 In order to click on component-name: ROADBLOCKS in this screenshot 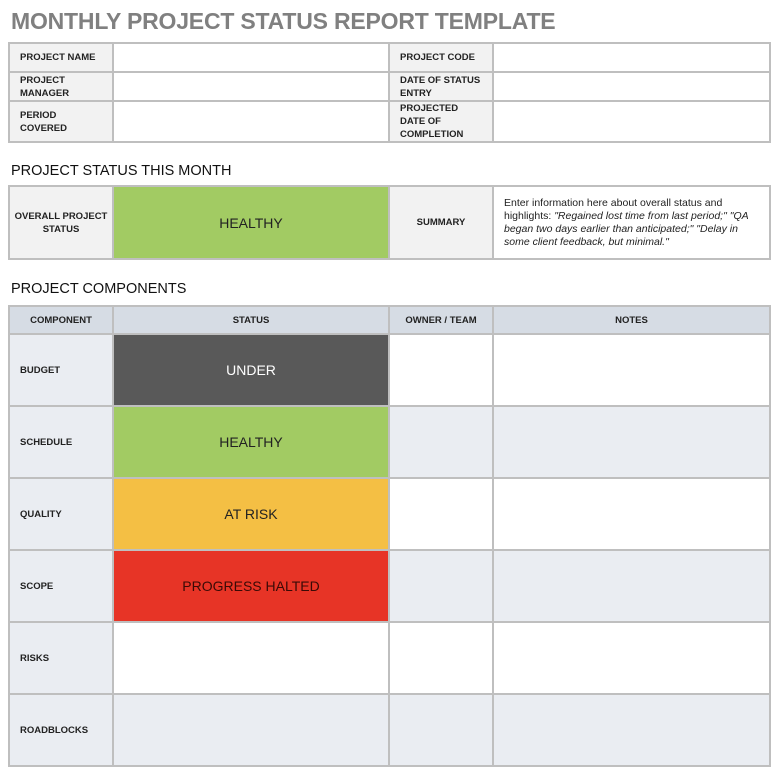, I will do `click(61, 730)`.